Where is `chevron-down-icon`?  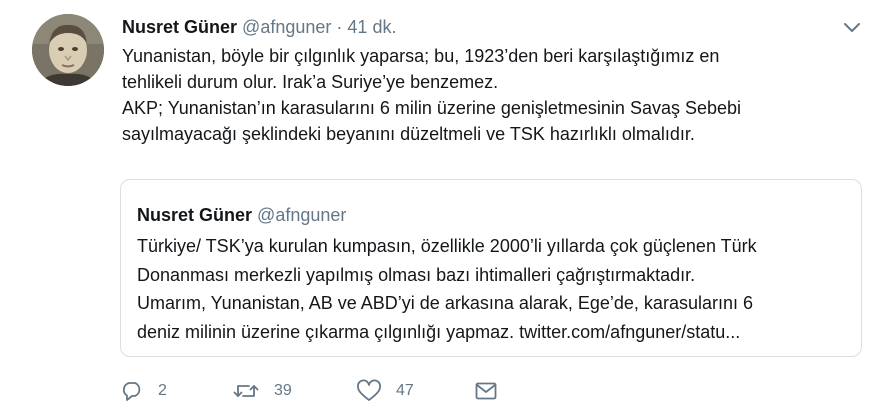
chevron-down-icon is located at coordinates (852, 28).